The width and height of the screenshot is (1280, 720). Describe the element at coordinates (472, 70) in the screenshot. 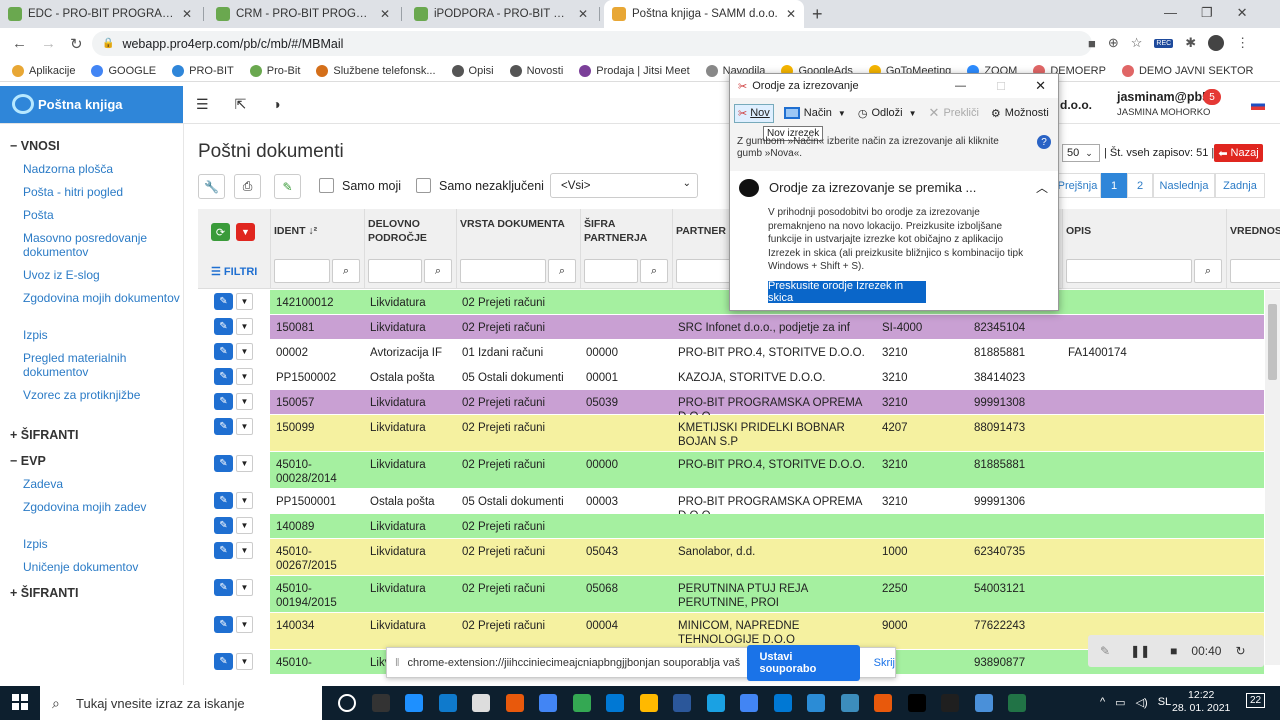

I see `bookmark-item: Opisi` at that location.